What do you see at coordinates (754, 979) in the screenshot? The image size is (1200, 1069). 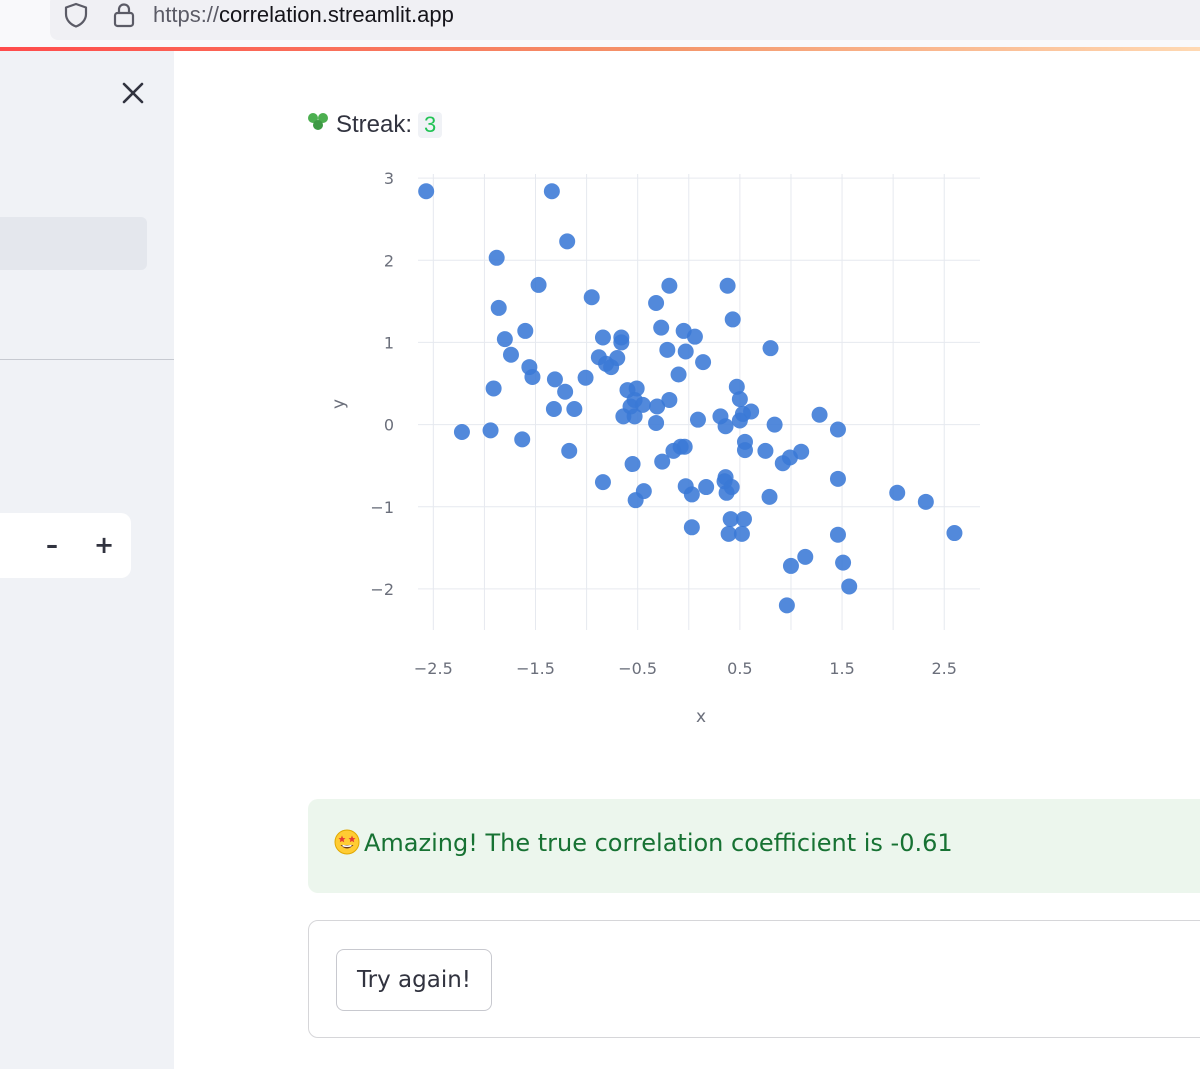 I see `try-again-form: Try again!` at bounding box center [754, 979].